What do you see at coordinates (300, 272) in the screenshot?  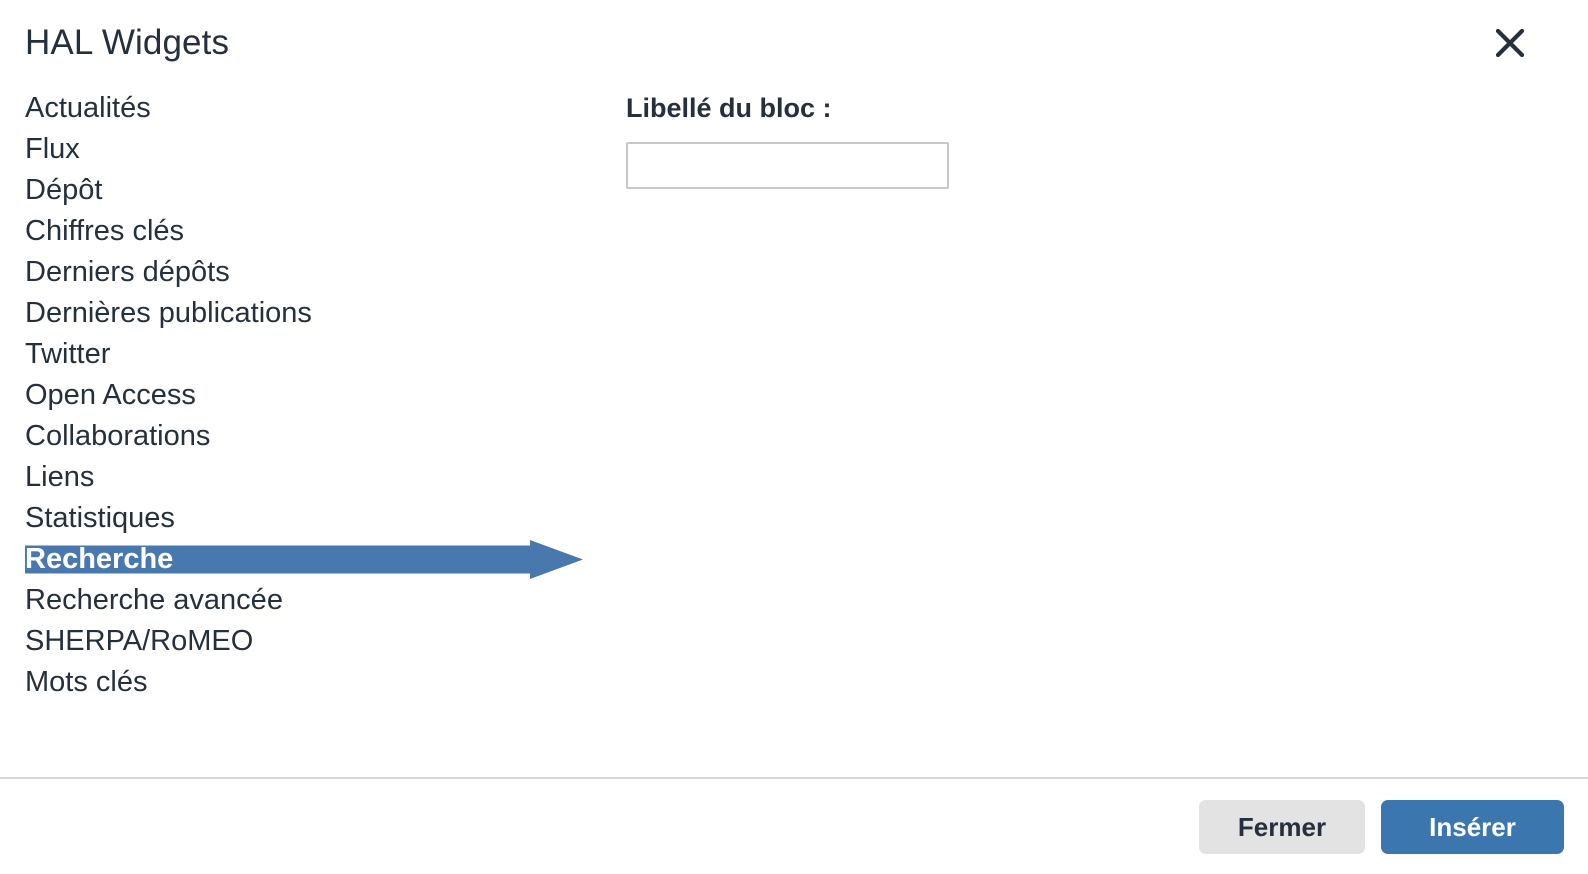 I see `list-item: Derniers dépôts` at bounding box center [300, 272].